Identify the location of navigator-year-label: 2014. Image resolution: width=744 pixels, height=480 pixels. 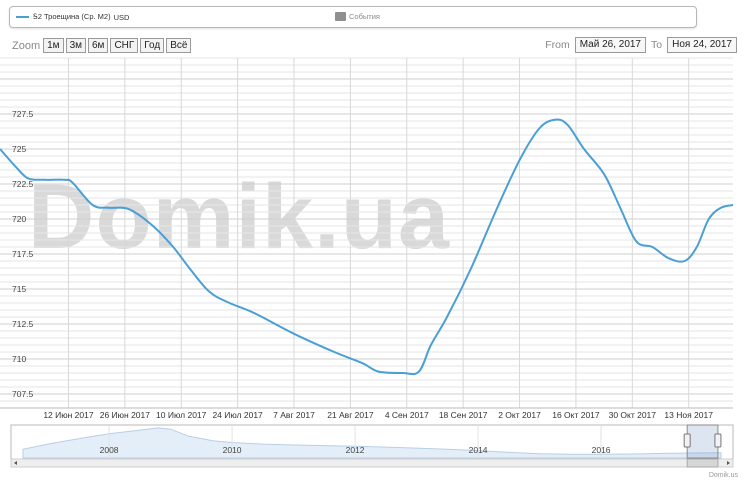
(478, 450).